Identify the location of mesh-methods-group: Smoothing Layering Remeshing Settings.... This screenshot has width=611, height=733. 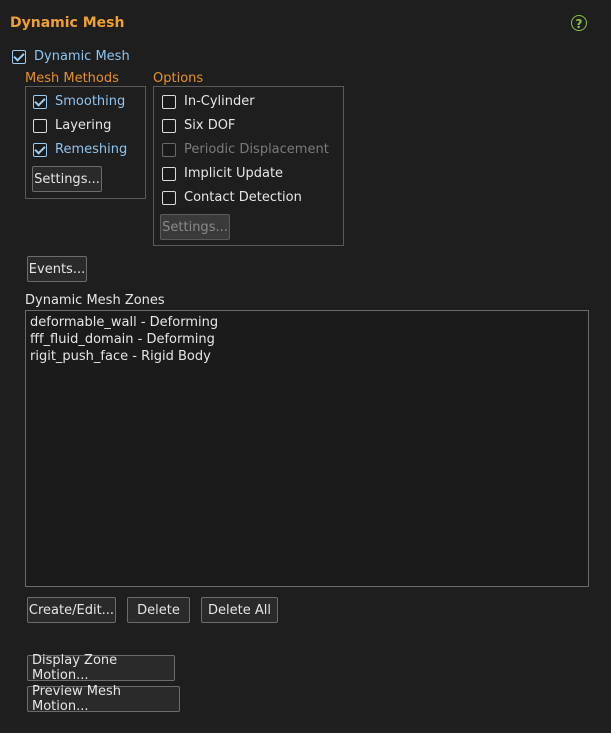
(85, 142).